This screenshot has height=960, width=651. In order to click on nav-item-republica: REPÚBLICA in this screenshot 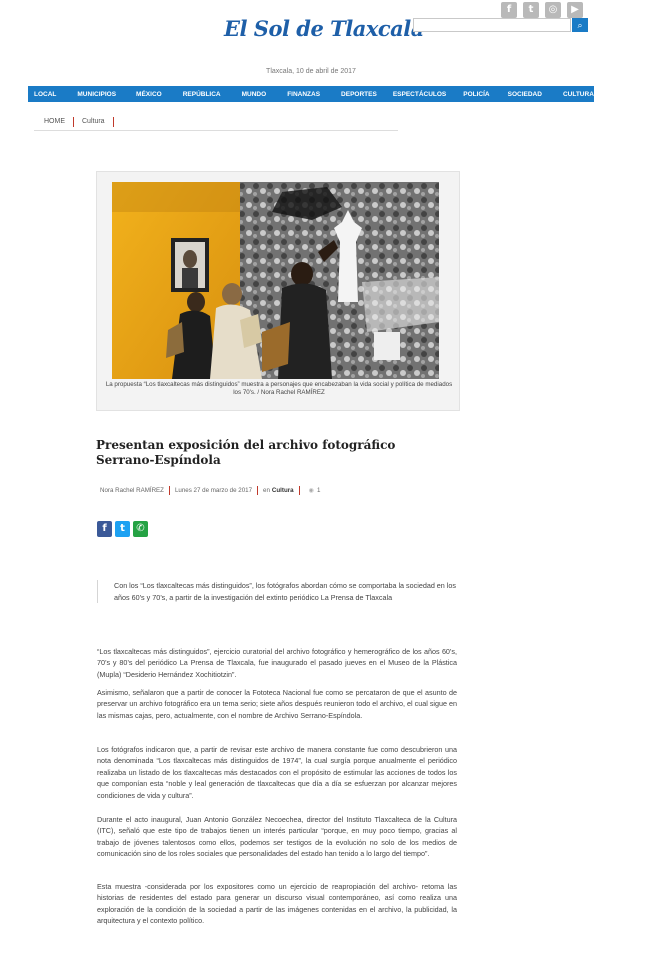, I will do `click(202, 94)`.